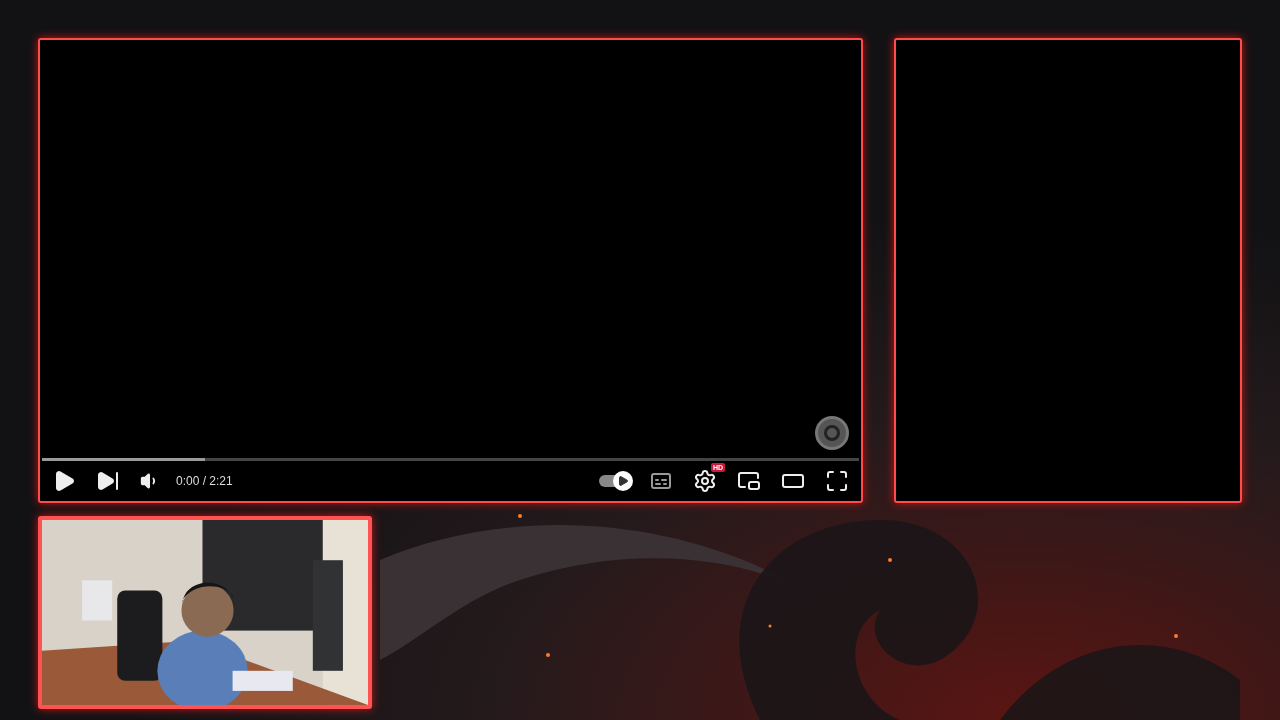 The width and height of the screenshot is (1280, 720). What do you see at coordinates (623, 481) in the screenshot?
I see `play-icon` at bounding box center [623, 481].